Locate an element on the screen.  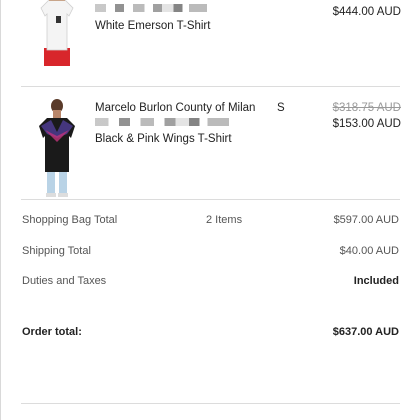
order-total-value: $637.00 AUD is located at coordinates (365, 332).